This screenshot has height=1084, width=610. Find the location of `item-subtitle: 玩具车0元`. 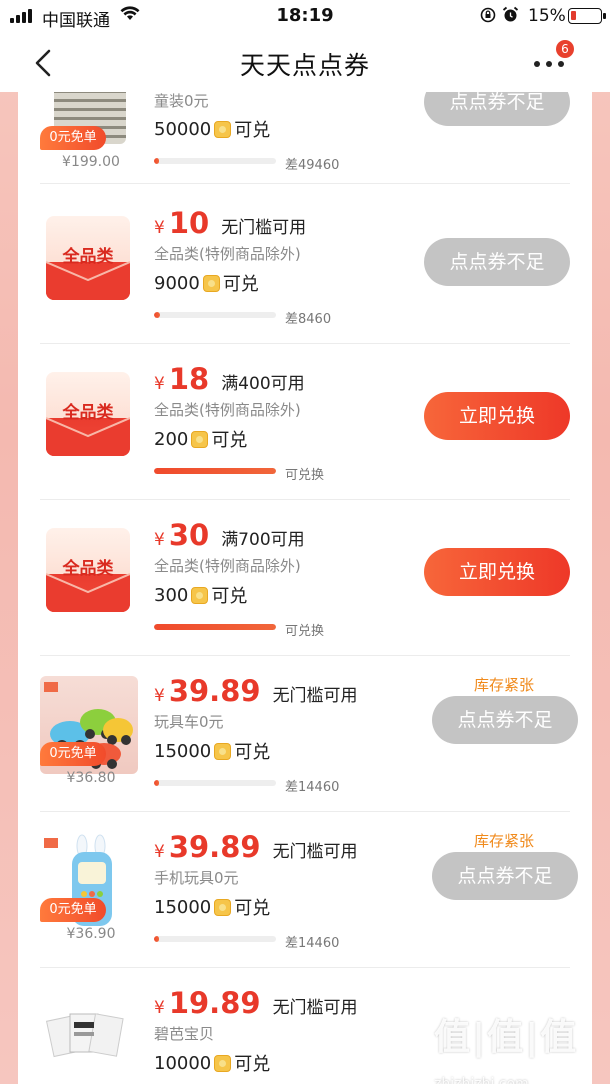

item-subtitle: 玩具车0元 is located at coordinates (189, 722).